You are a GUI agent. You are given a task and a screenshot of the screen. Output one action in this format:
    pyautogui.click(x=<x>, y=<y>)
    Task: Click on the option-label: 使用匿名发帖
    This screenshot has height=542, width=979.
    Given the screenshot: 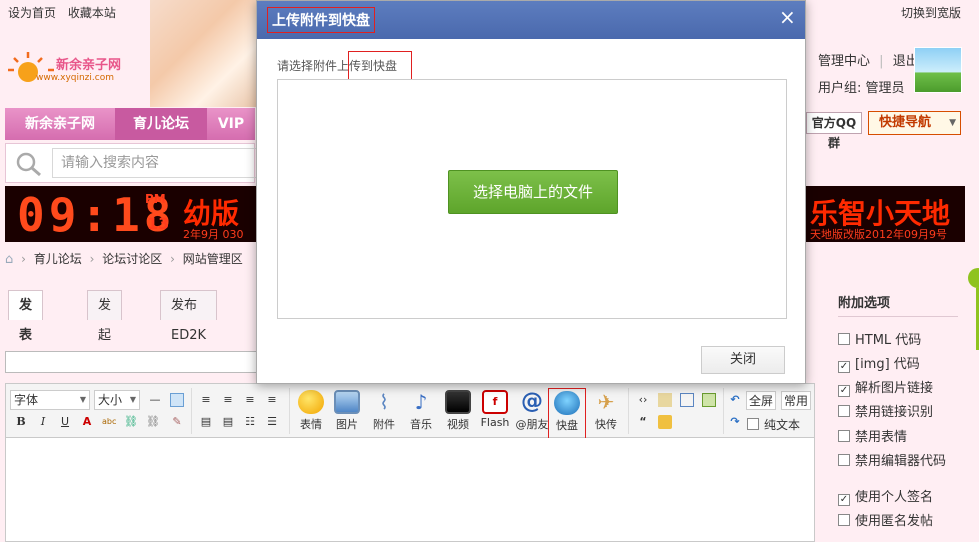 What is the action you would take?
    pyautogui.click(x=894, y=521)
    